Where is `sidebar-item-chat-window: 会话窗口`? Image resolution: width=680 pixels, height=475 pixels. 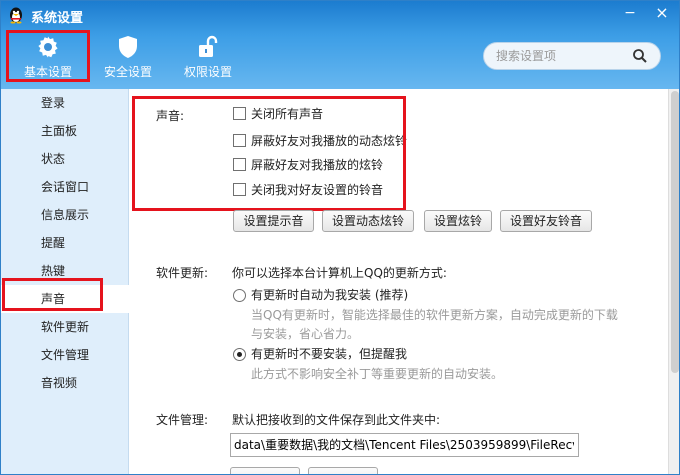
sidebar-item-chat-window: 会话窗口 is located at coordinates (65, 187).